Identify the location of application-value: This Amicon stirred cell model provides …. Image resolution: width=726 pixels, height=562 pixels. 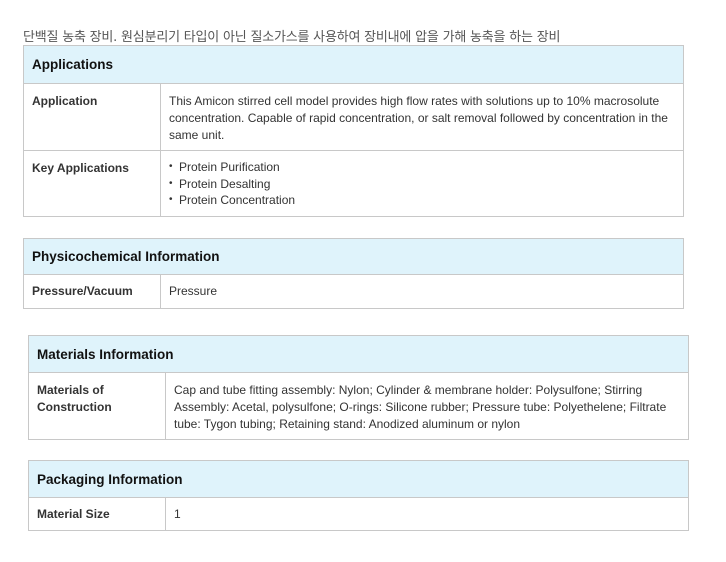
(418, 118).